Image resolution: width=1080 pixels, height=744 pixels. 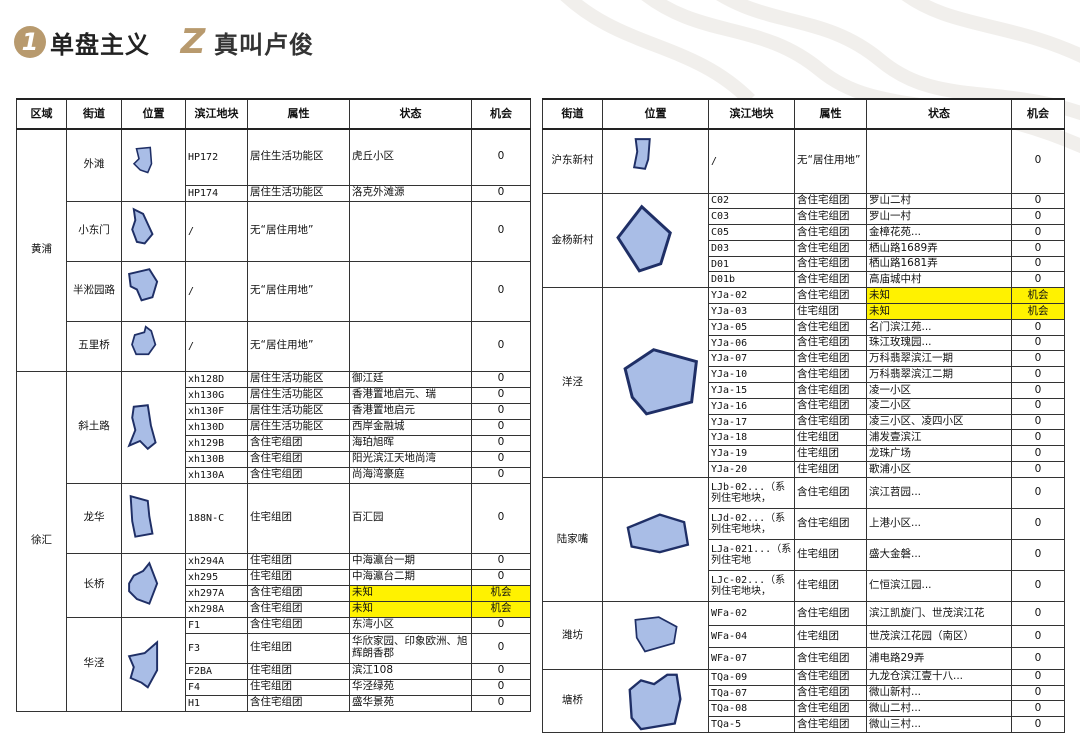 What do you see at coordinates (410, 157) in the screenshot?
I see `plot-status: 虎丘小区` at bounding box center [410, 157].